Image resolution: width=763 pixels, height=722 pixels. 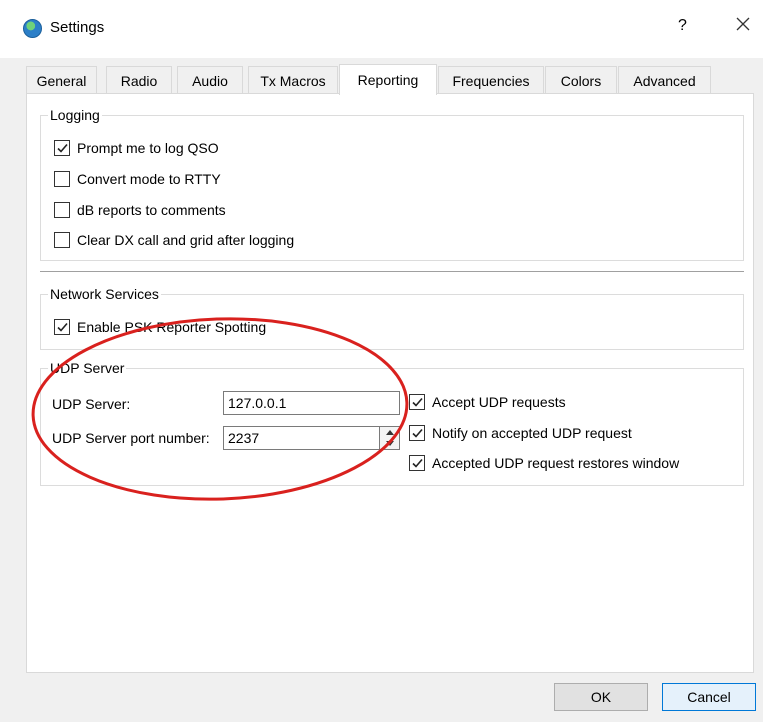 I want to click on separator-line, so click(x=392, y=271).